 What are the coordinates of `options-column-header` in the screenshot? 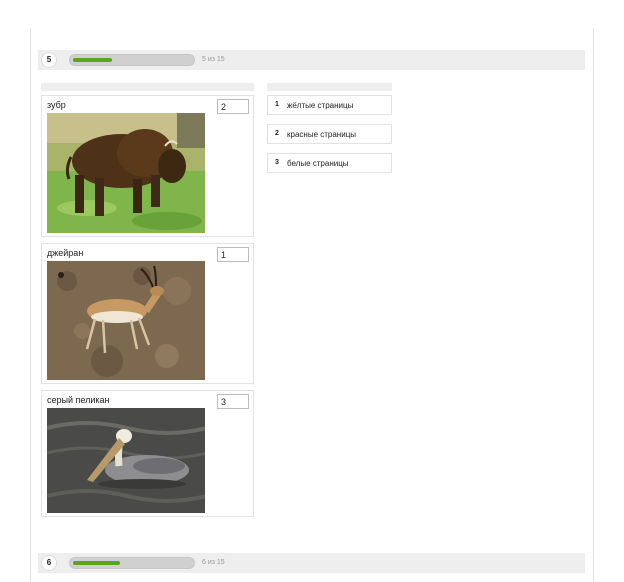 It's located at (329, 87).